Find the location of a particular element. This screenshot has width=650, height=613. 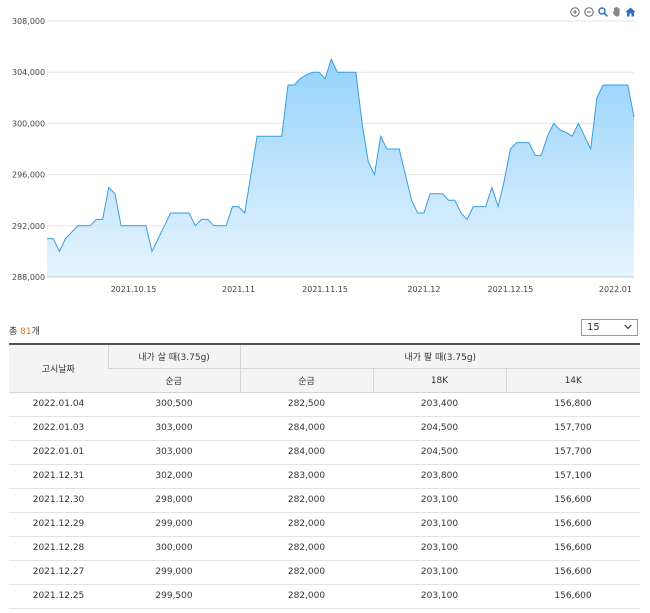

pan-hand-icon is located at coordinates (616, 11).